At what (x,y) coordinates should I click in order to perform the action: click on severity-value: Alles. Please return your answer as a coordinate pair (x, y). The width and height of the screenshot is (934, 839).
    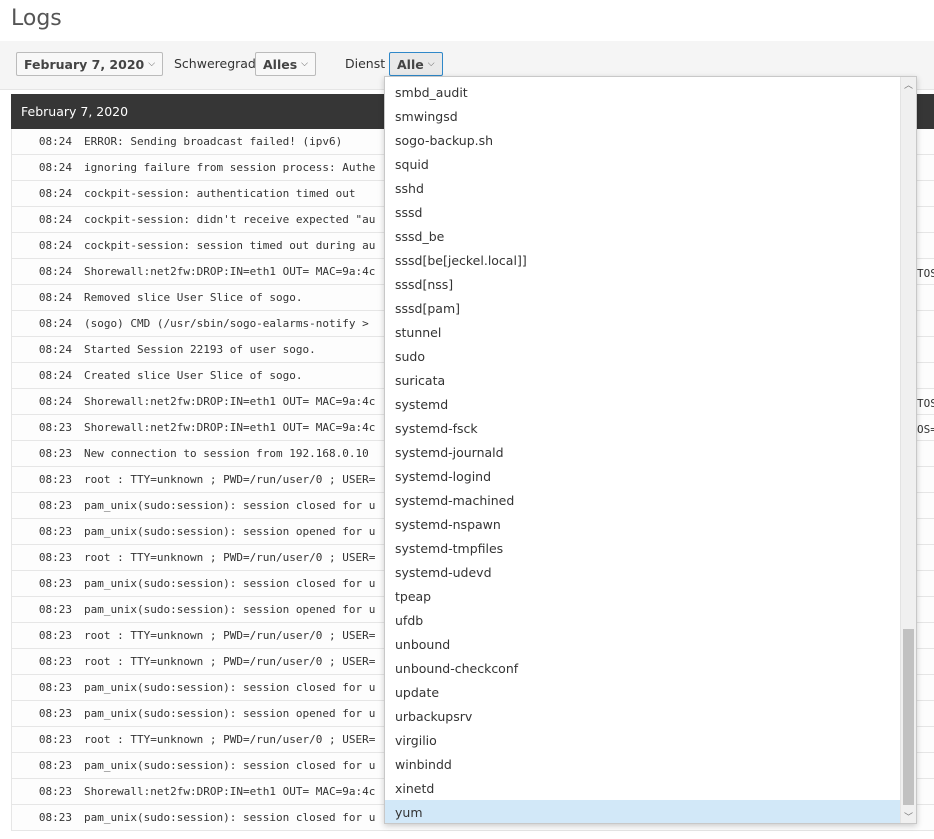
    Looking at the image, I should click on (280, 64).